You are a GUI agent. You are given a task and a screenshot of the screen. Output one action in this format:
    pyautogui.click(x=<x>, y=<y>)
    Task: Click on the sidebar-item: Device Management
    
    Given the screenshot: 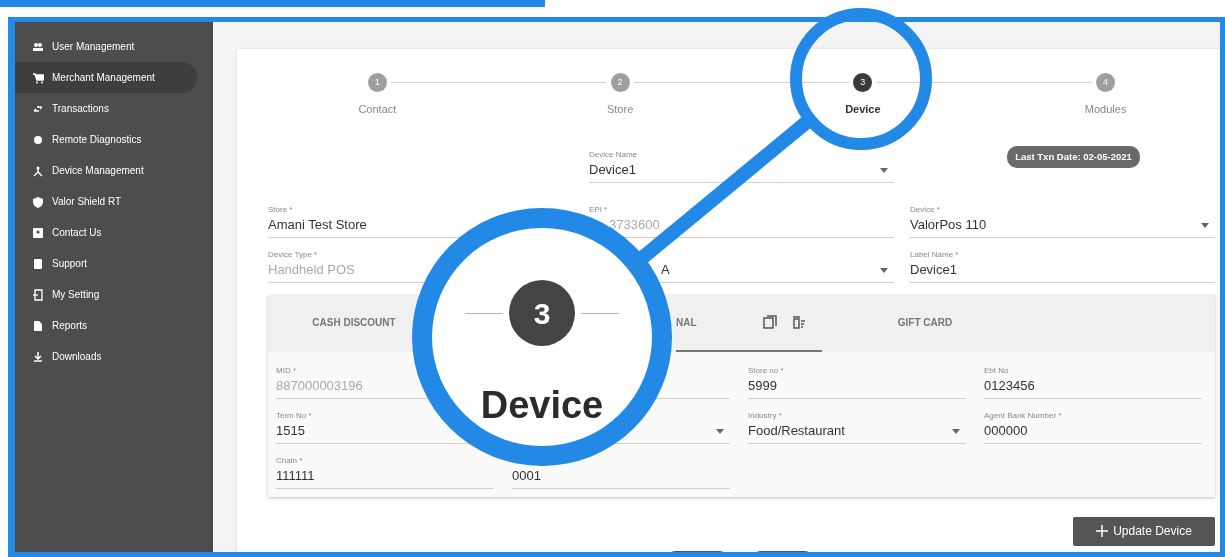 What is the action you would take?
    pyautogui.click(x=106, y=170)
    